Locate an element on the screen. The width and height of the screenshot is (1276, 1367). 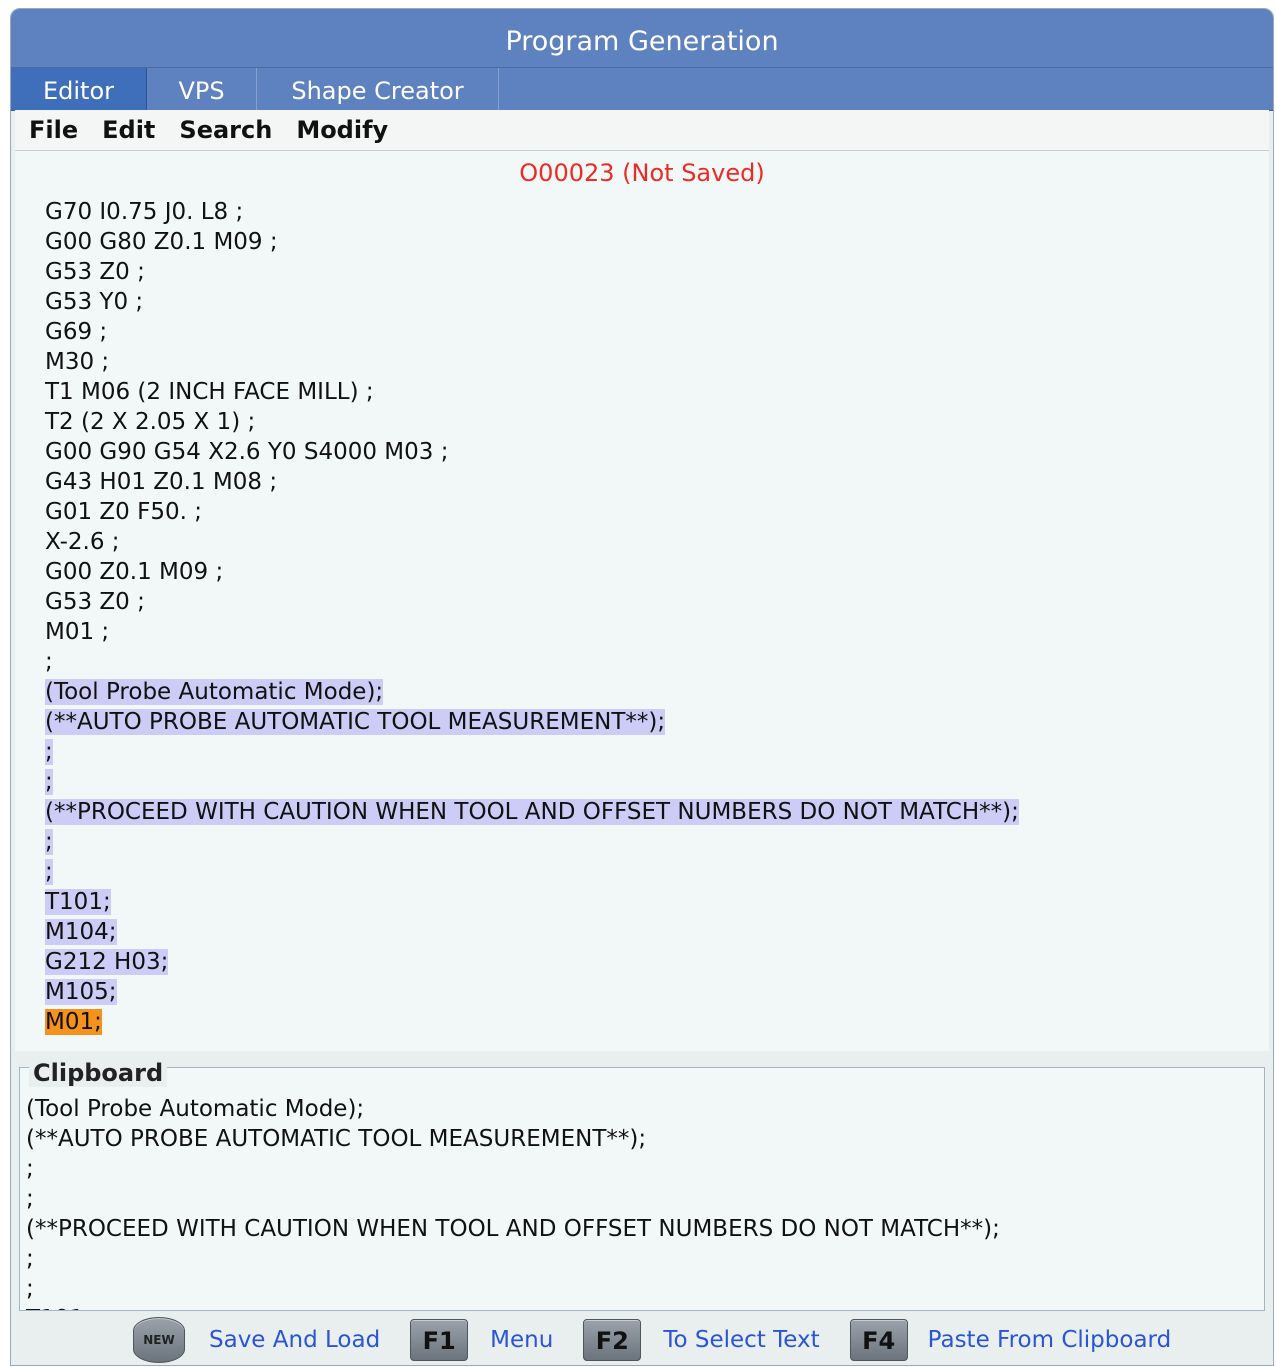
menu-bar: File Edit Search Modify is located at coordinates (642, 130).